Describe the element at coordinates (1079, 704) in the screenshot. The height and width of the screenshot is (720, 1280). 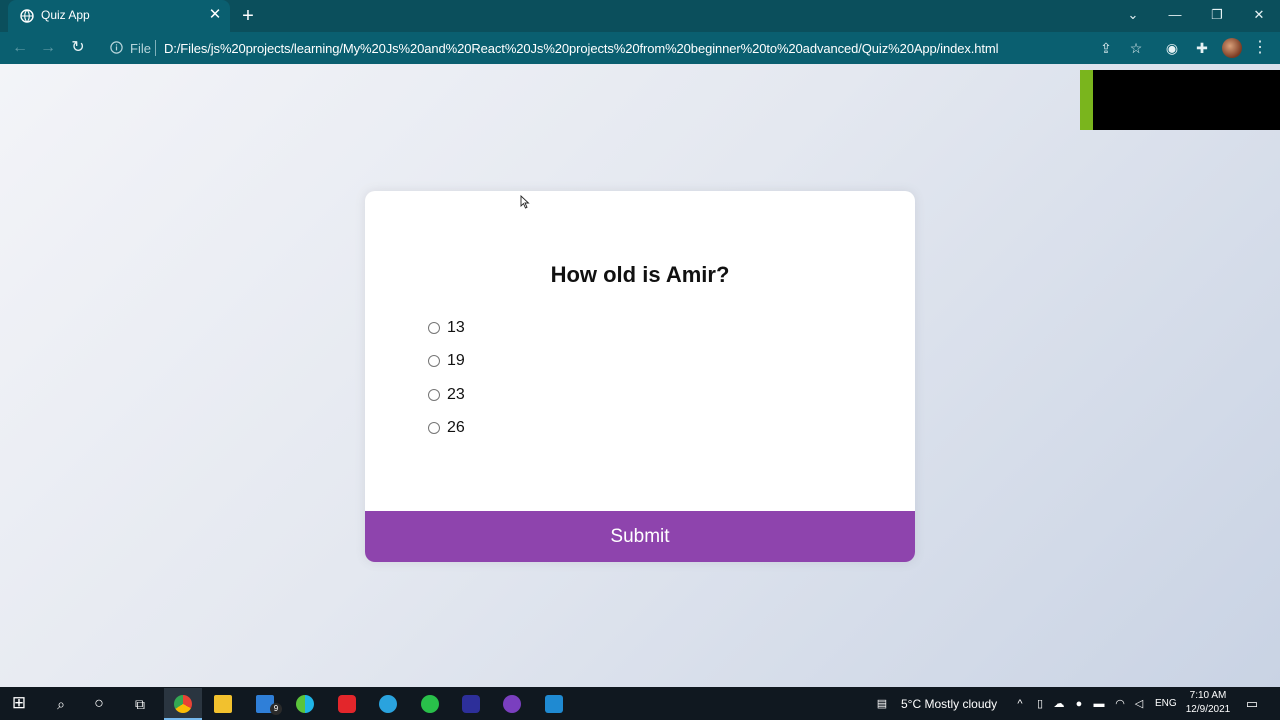
I see `microphone-icon: ●` at that location.